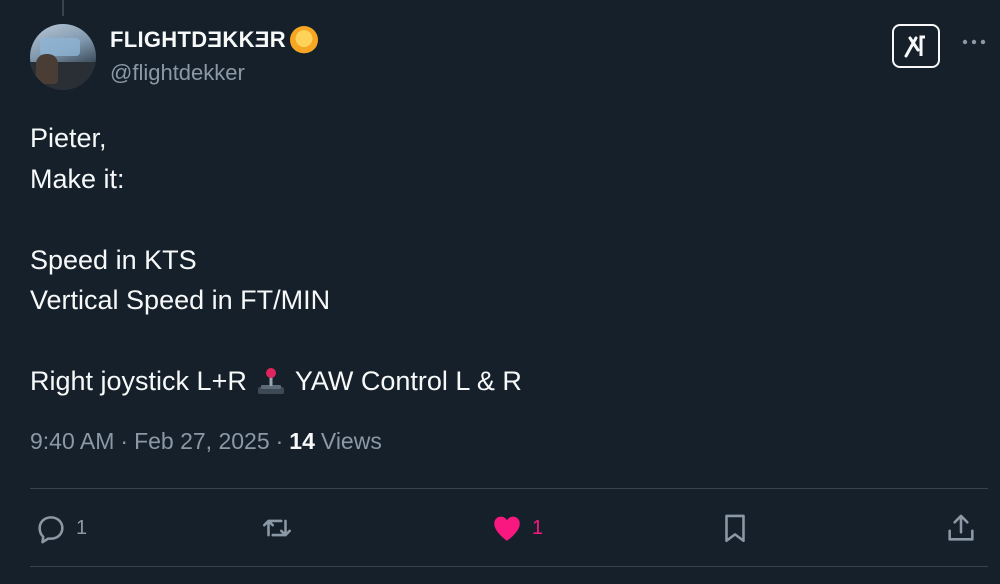 This screenshot has height=584, width=1000. Describe the element at coordinates (202, 441) in the screenshot. I see `tweet-date: Feb 27, 2025` at that location.